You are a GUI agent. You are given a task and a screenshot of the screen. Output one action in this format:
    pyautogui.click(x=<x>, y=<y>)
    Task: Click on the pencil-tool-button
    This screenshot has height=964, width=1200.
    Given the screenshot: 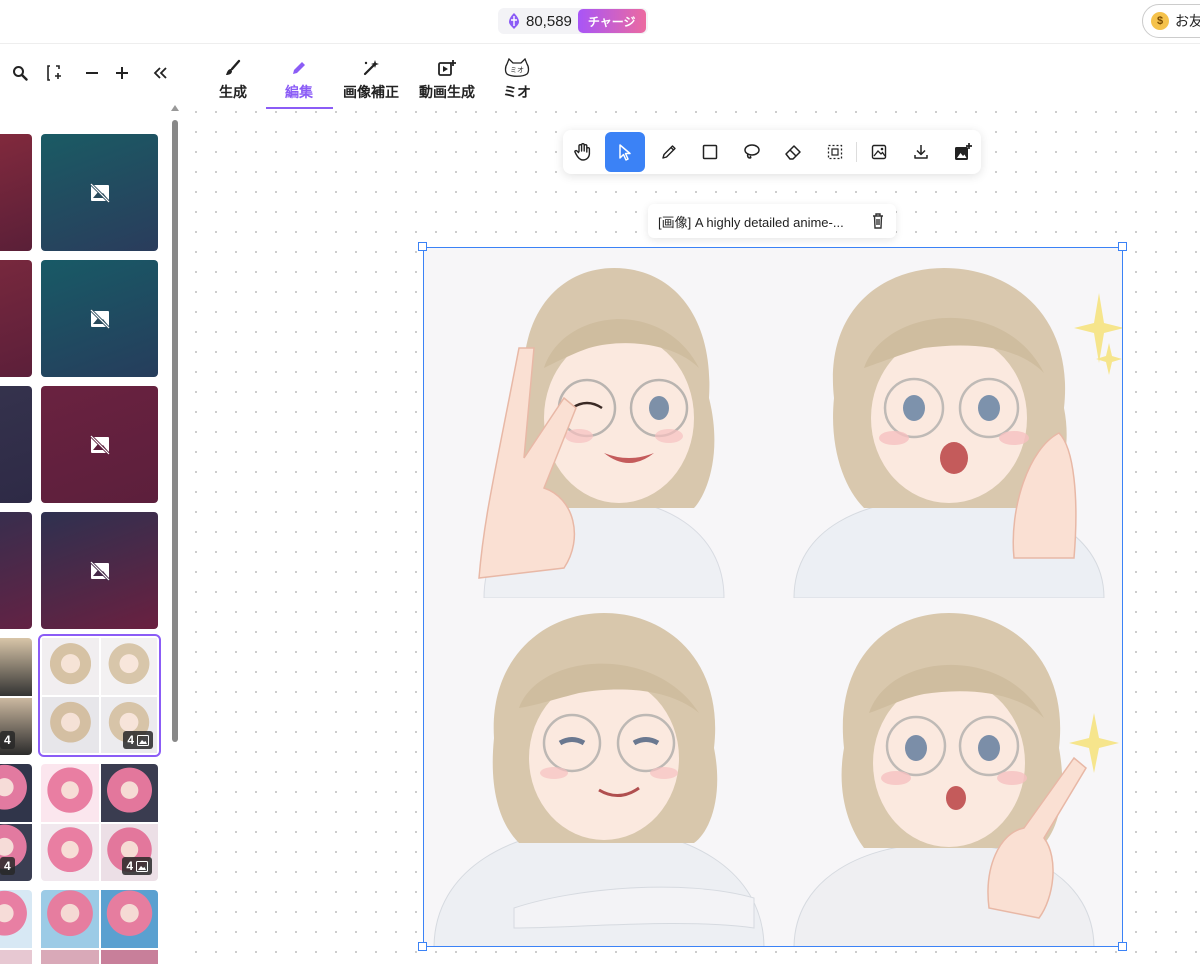 What is the action you would take?
    pyautogui.click(x=669, y=152)
    